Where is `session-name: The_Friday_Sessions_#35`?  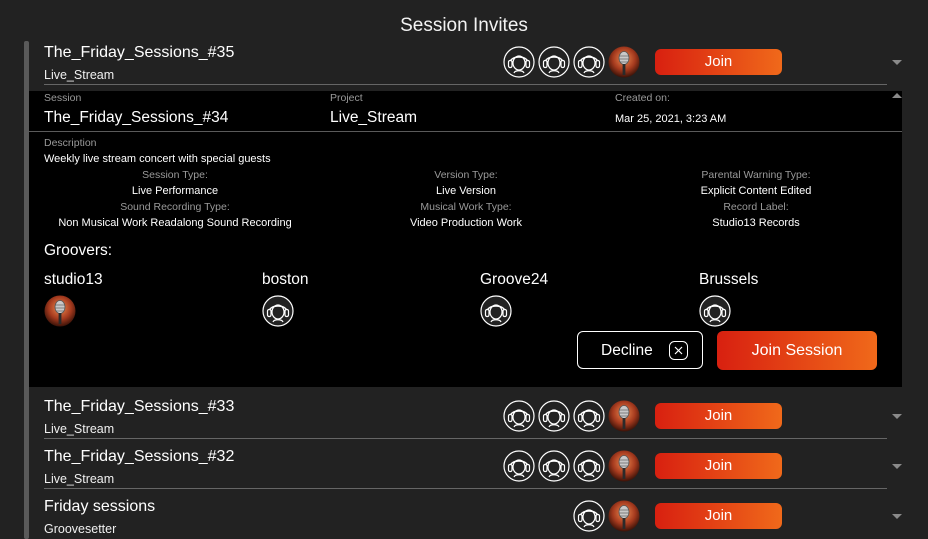 session-name: The_Friday_Sessions_#35 is located at coordinates (139, 52).